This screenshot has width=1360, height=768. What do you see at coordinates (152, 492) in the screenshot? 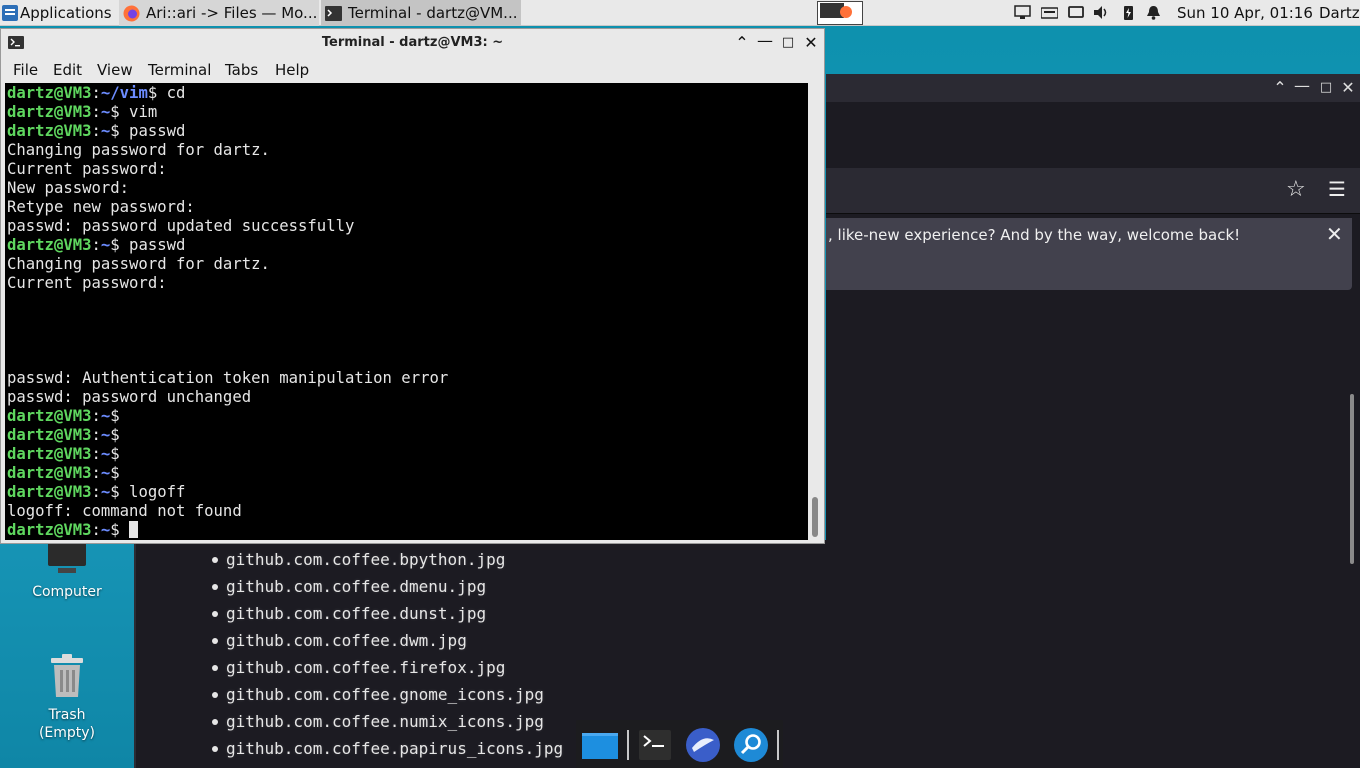
I see `command-text: logoff` at bounding box center [152, 492].